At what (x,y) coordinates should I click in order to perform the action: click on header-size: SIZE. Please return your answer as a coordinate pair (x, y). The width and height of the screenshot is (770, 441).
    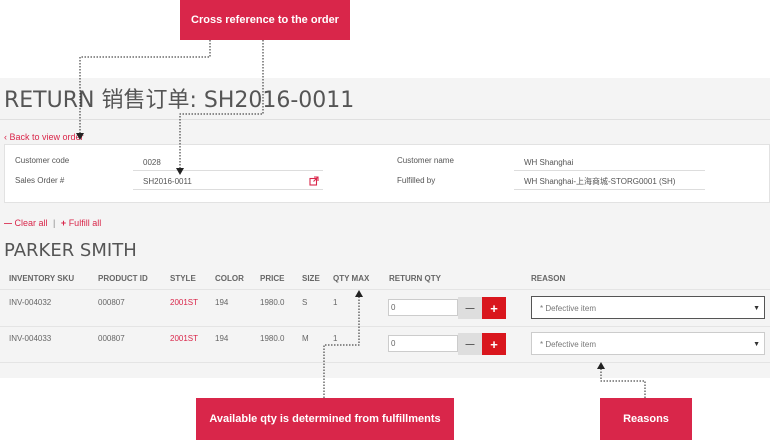
    Looking at the image, I should click on (311, 278).